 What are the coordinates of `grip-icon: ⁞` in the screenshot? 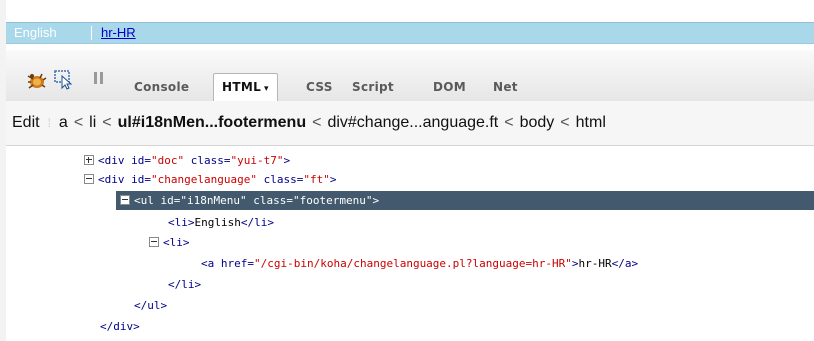 It's located at (49, 123).